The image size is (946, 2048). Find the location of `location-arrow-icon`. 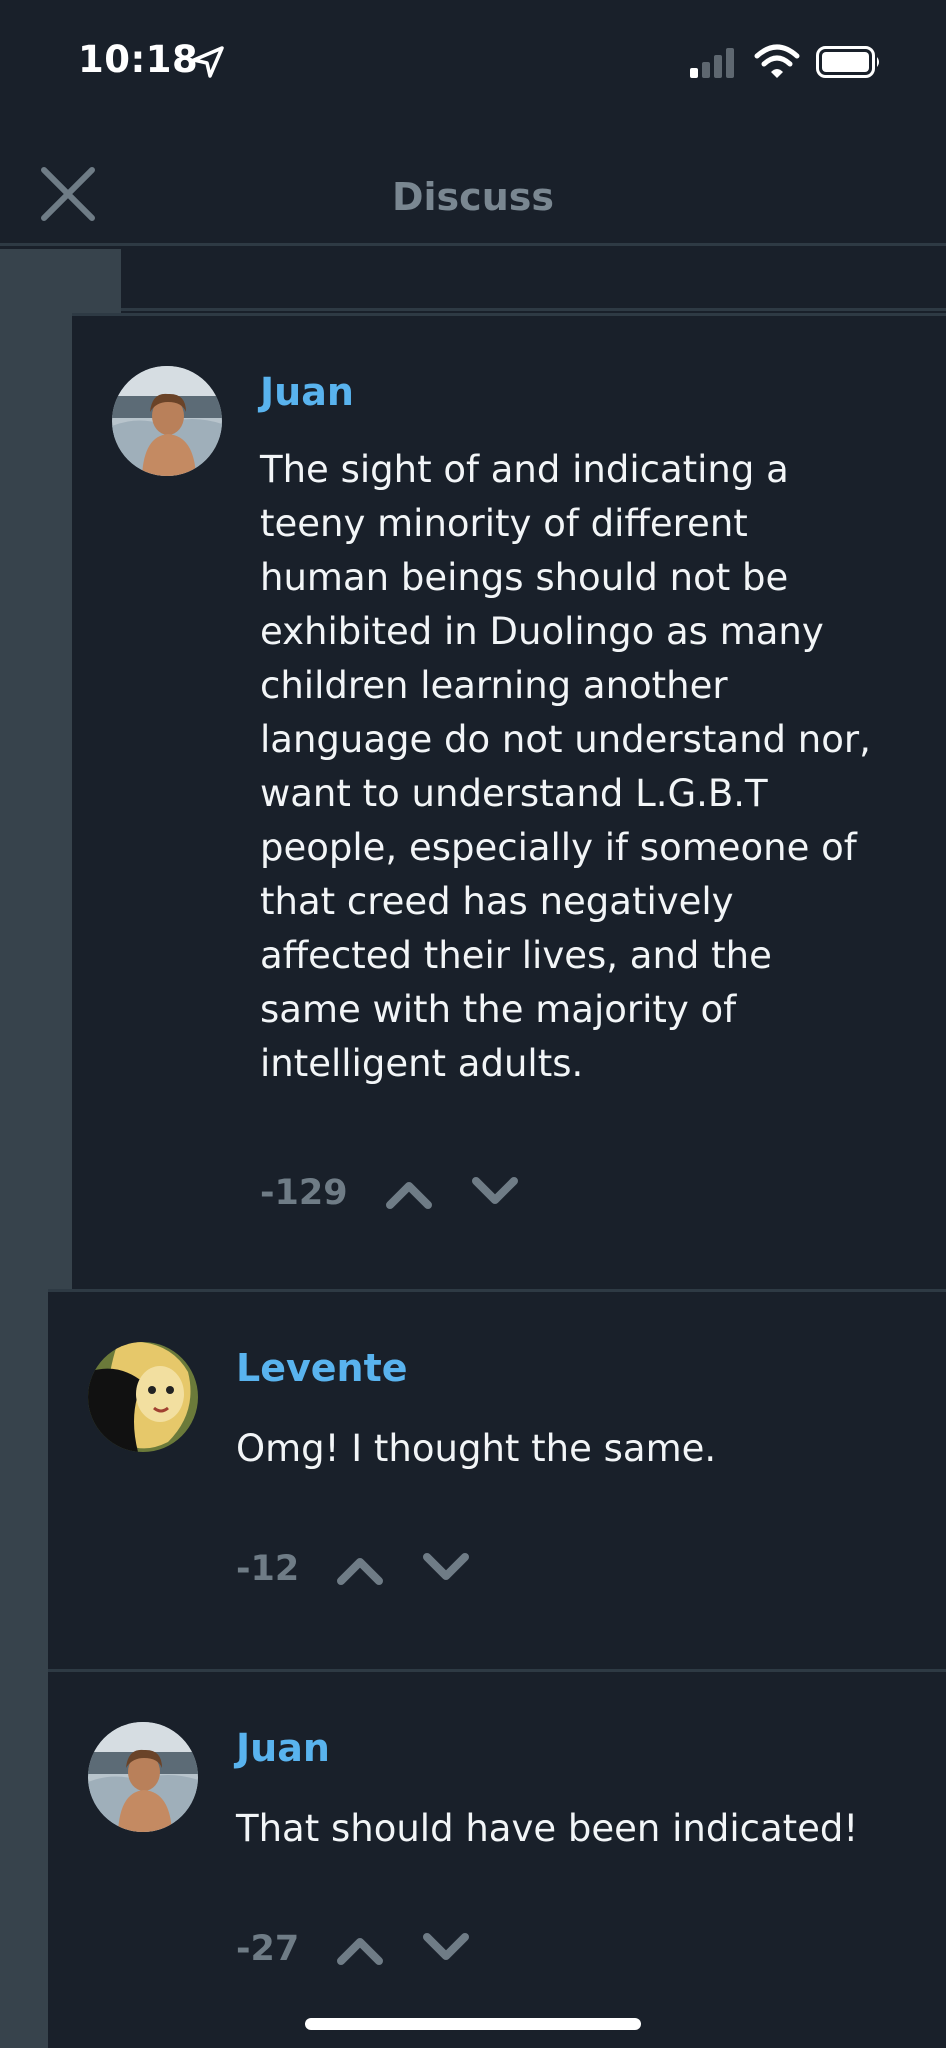

location-arrow-icon is located at coordinates (208, 62).